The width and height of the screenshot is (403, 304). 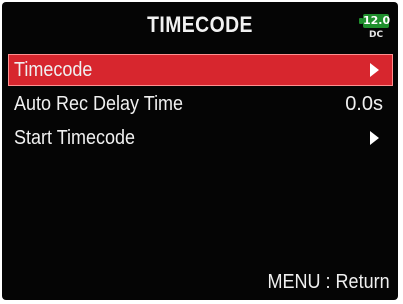 I want to click on return-hint: MENU : Return, so click(x=329, y=282).